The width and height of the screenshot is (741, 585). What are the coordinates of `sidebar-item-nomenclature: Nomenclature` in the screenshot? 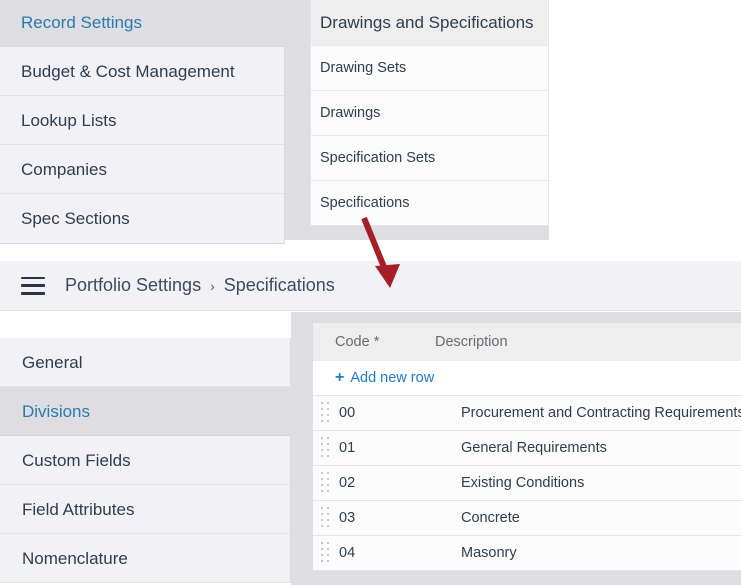 It's located at (145, 558).